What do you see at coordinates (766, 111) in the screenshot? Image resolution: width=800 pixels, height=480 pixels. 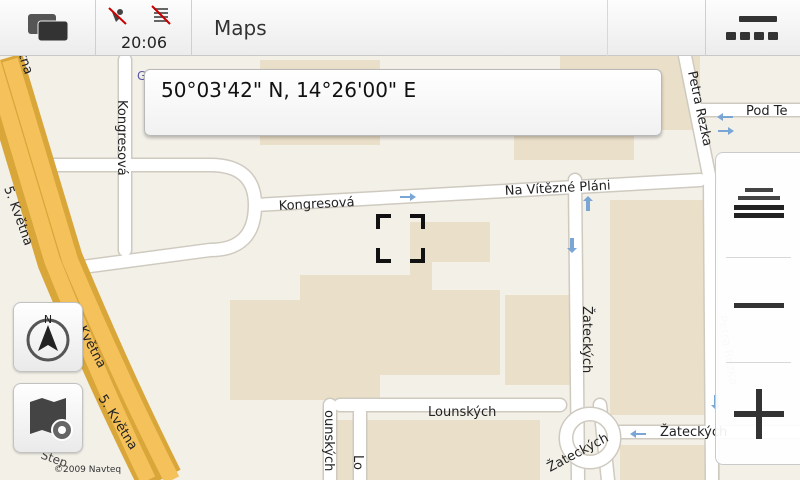 I see `street-label-pod-tere: Pod Te` at bounding box center [766, 111].